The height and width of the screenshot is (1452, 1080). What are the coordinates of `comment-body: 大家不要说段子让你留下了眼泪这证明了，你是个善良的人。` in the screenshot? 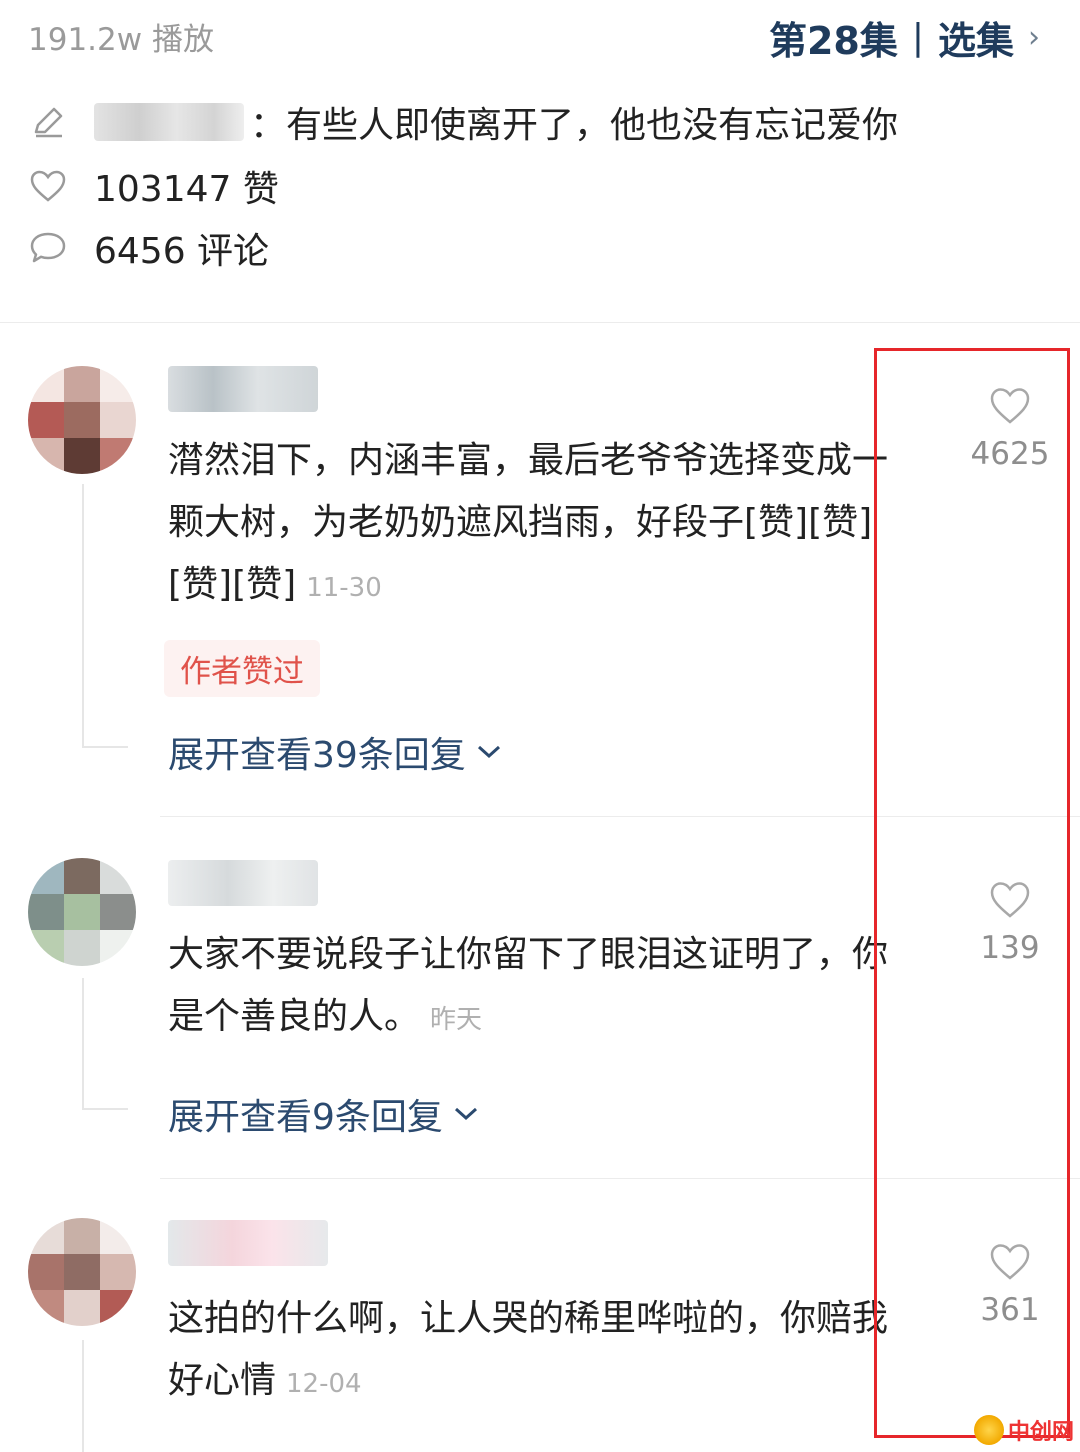 It's located at (528, 985).